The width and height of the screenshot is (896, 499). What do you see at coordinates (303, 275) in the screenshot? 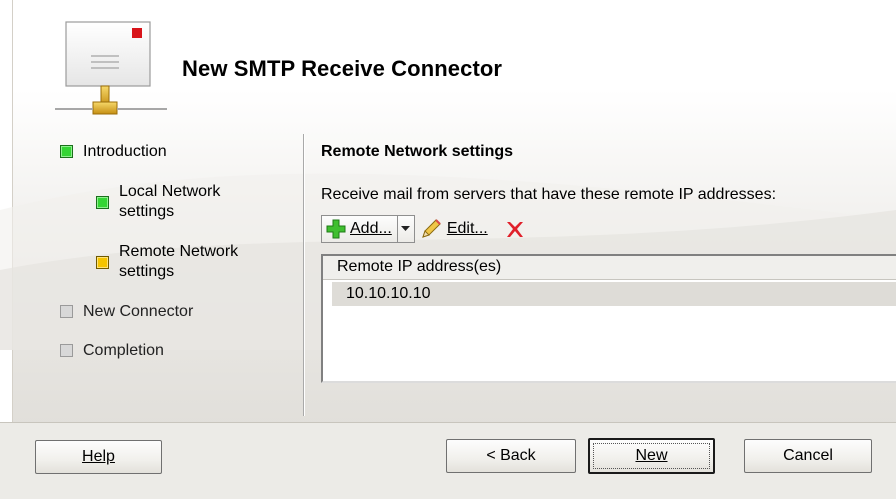
I see `vertical-divider` at bounding box center [303, 275].